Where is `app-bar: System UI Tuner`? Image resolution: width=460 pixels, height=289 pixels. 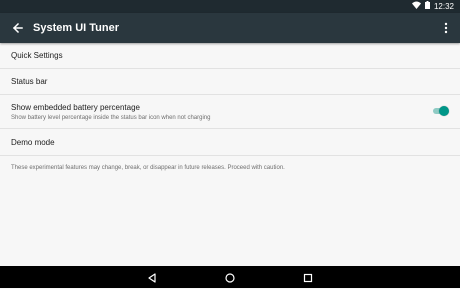 app-bar: System UI Tuner is located at coordinates (230, 28).